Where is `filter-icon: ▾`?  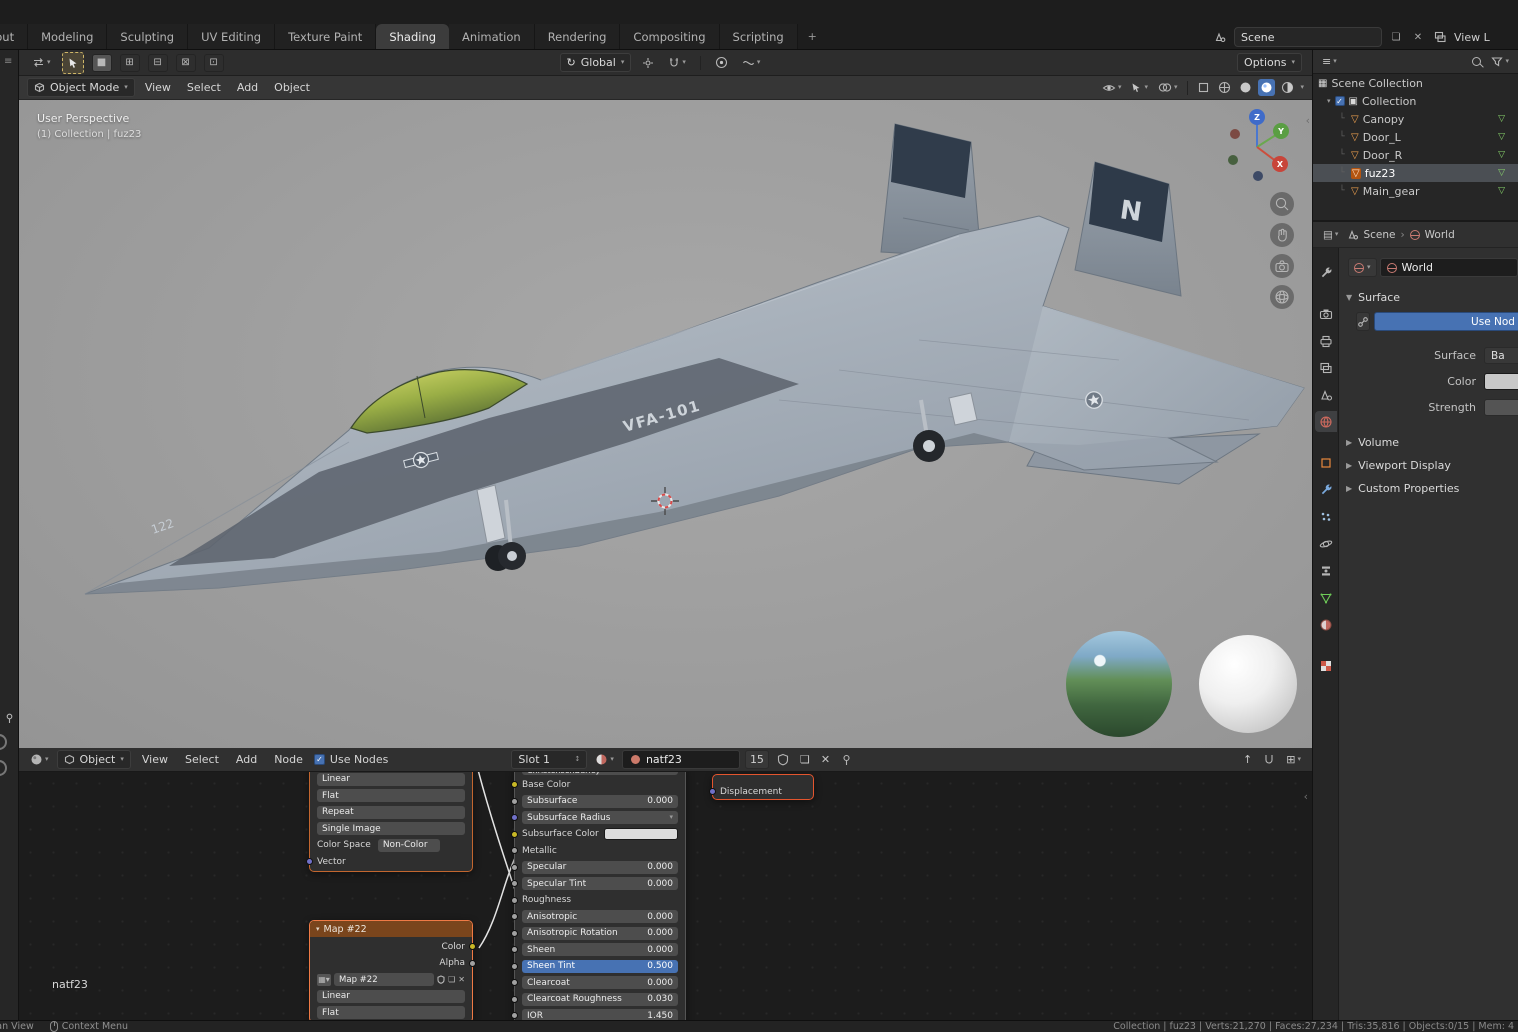
filter-icon: ▾ is located at coordinates (1500, 61).